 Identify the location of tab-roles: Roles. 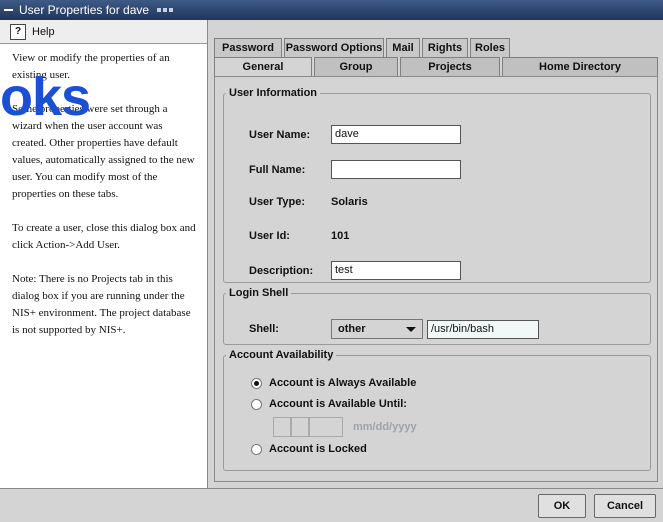
(490, 47).